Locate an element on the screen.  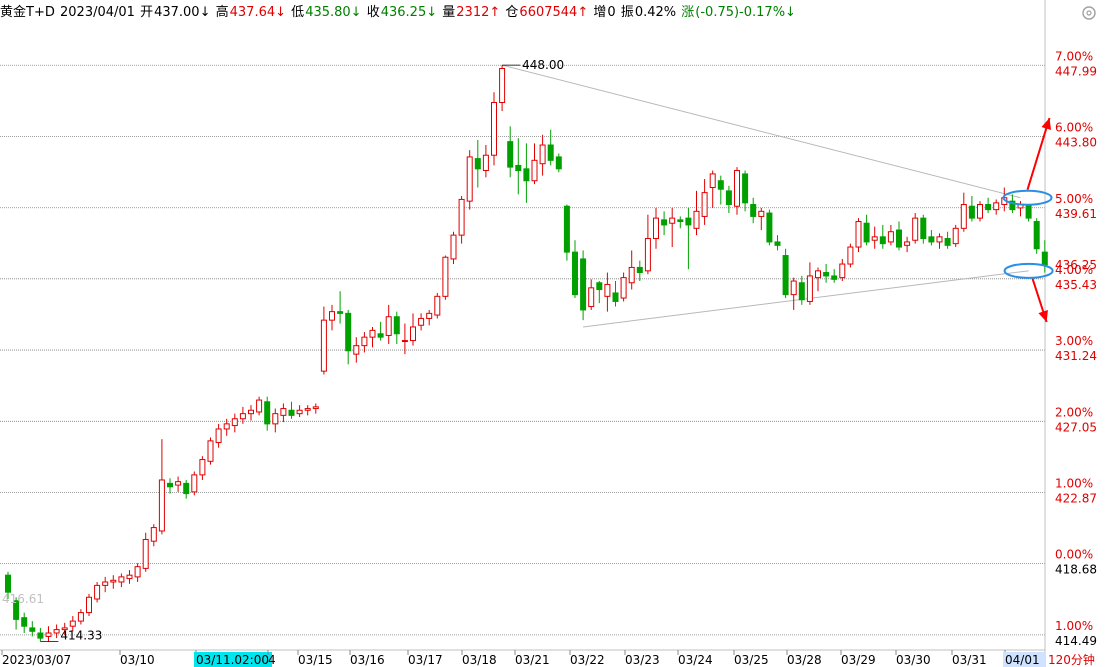
x-axis-label: 03/31 is located at coordinates (969, 660).